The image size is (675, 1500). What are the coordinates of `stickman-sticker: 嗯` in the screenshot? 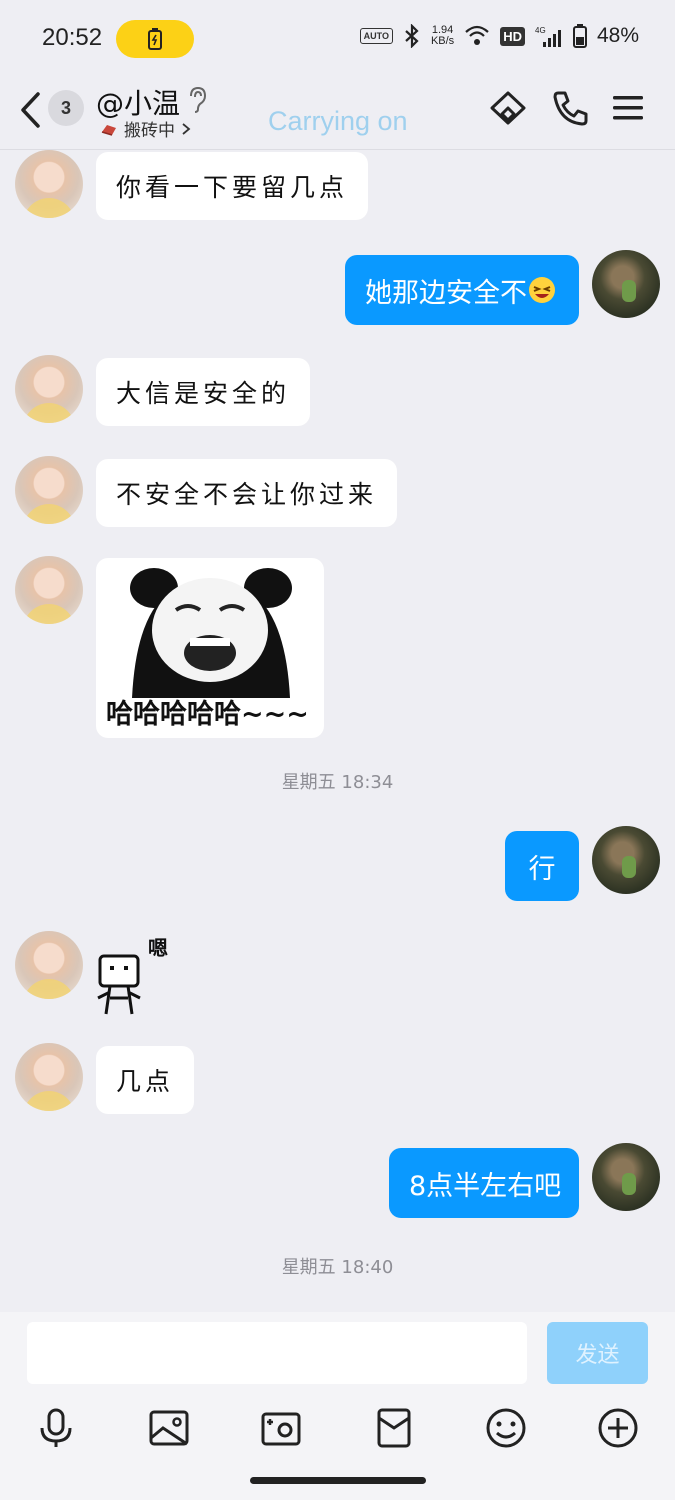 It's located at (139, 975).